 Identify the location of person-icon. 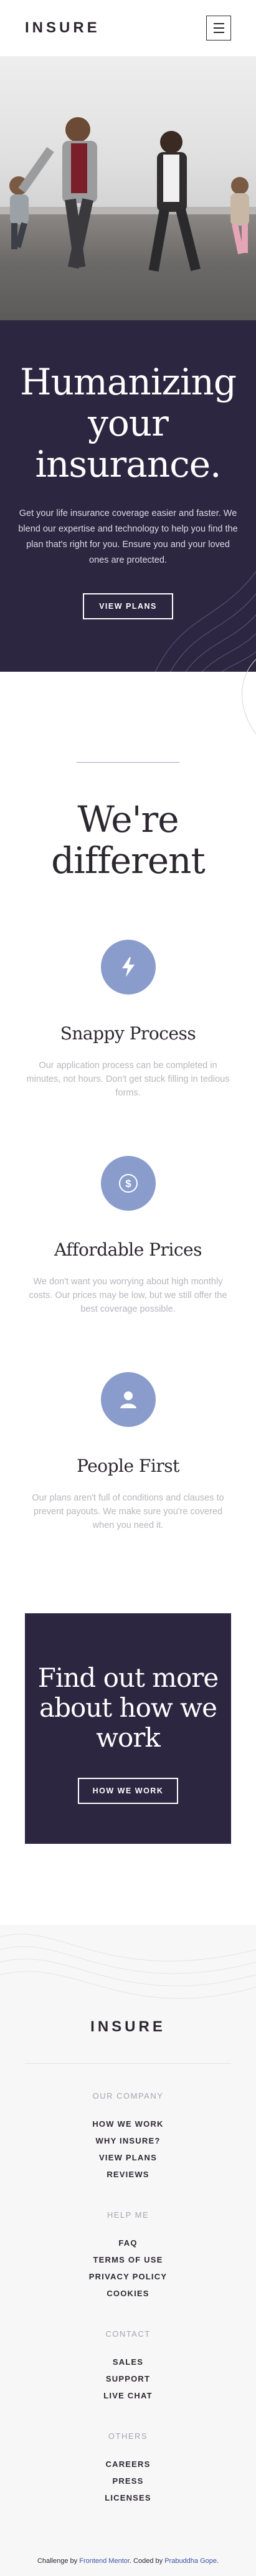
(128, 1399).